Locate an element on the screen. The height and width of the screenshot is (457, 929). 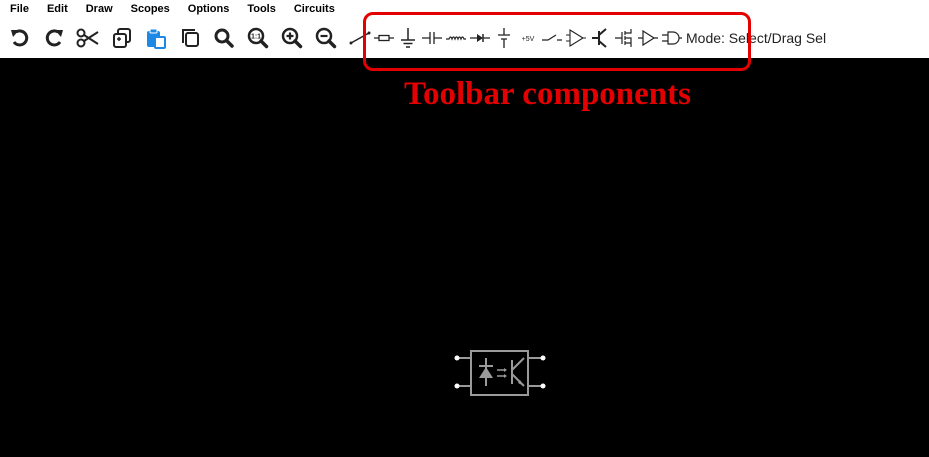
npn-transistor-icon is located at coordinates (599, 38).